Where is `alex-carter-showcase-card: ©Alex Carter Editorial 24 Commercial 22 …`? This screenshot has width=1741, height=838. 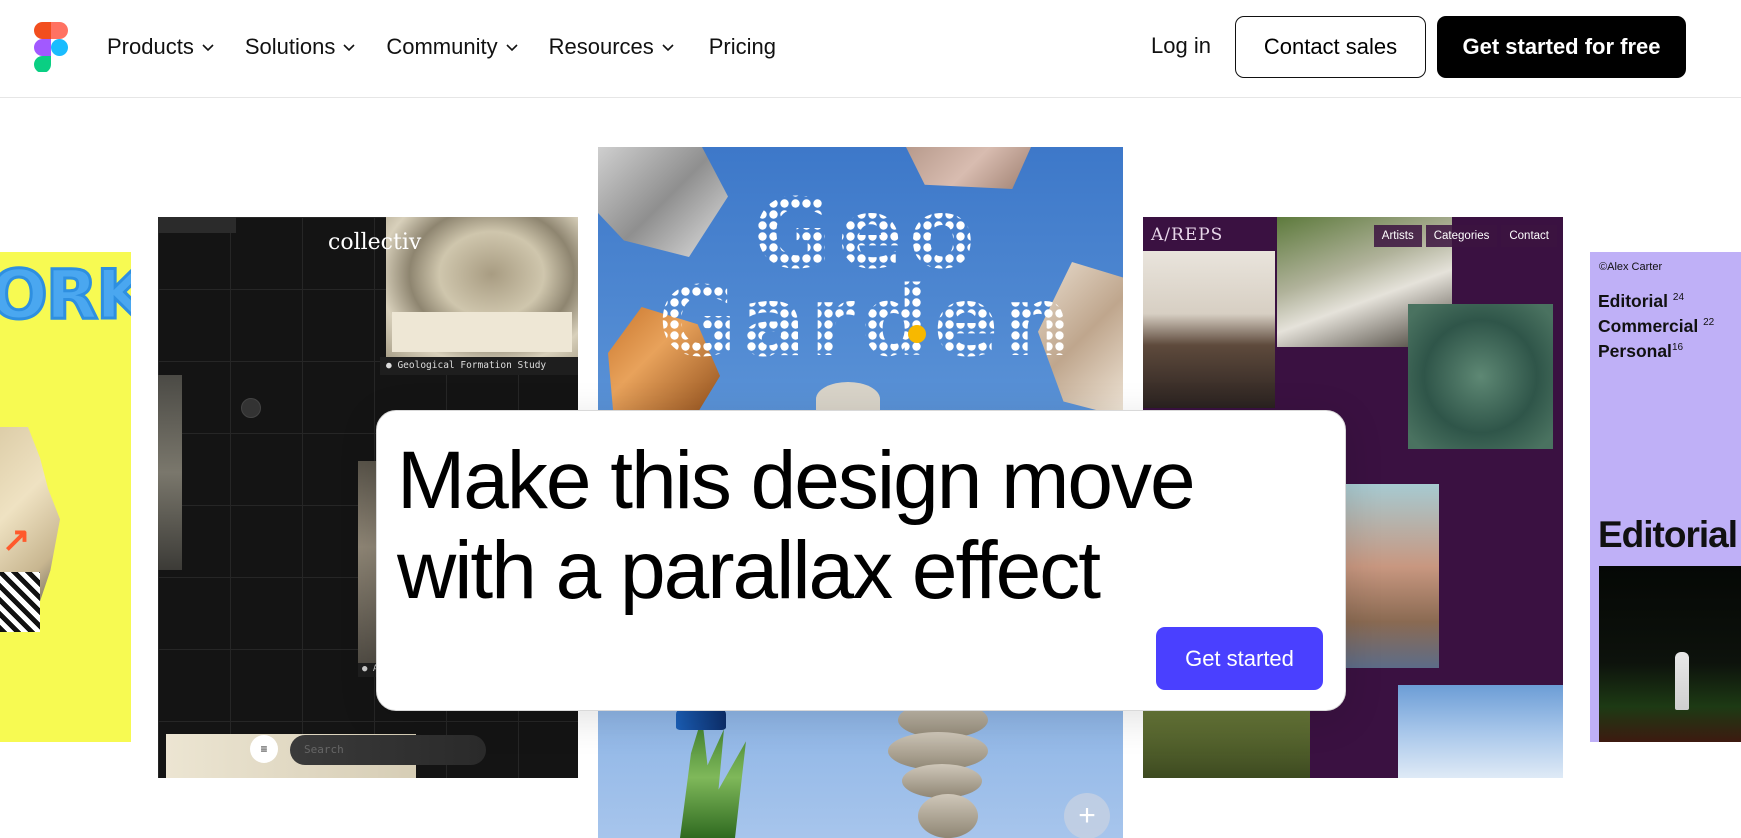 alex-carter-showcase-card: ©Alex Carter Editorial 24 Commercial 22 … is located at coordinates (1665, 497).